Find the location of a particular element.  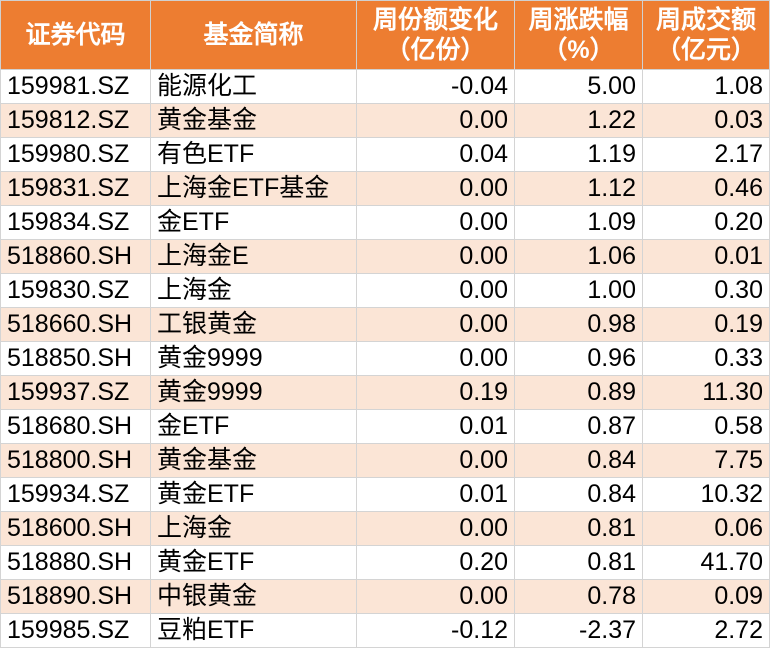

cell-turnover: 0.01 is located at coordinates (706, 256).